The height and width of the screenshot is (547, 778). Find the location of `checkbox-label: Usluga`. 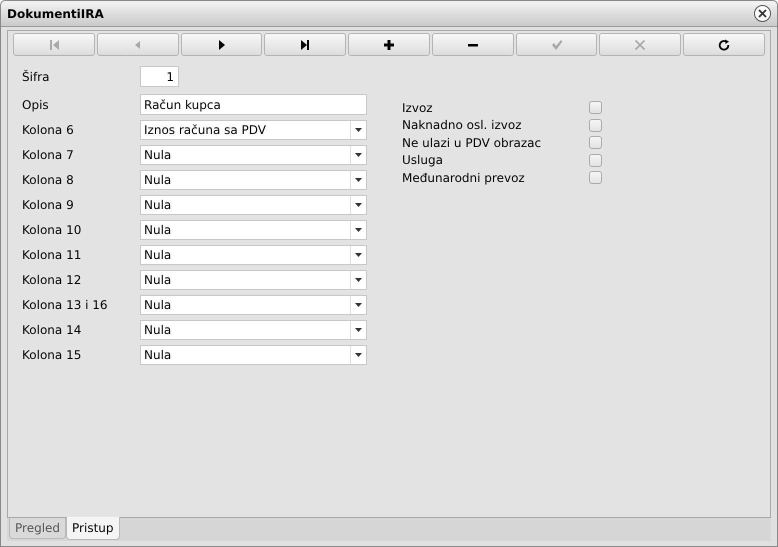

checkbox-label: Usluga is located at coordinates (422, 161).